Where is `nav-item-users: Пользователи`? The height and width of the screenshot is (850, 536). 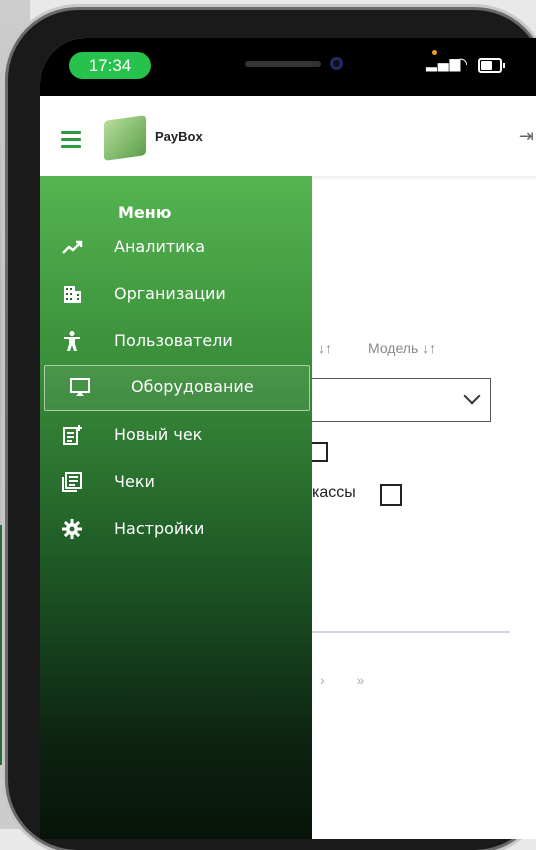
nav-item-users: Пользователи is located at coordinates (176, 342).